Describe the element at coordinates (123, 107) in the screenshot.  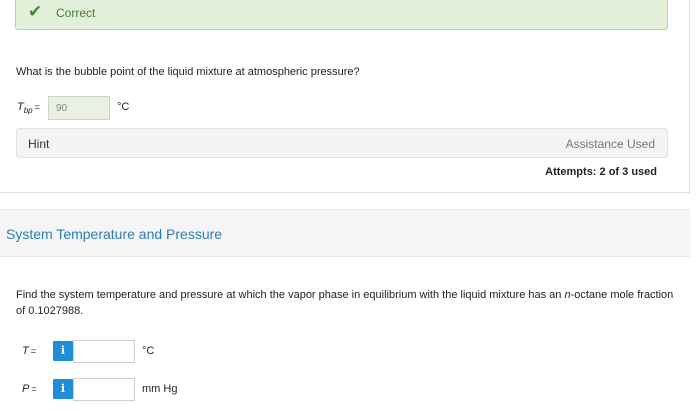
I see `tbp-unit: °C` at that location.